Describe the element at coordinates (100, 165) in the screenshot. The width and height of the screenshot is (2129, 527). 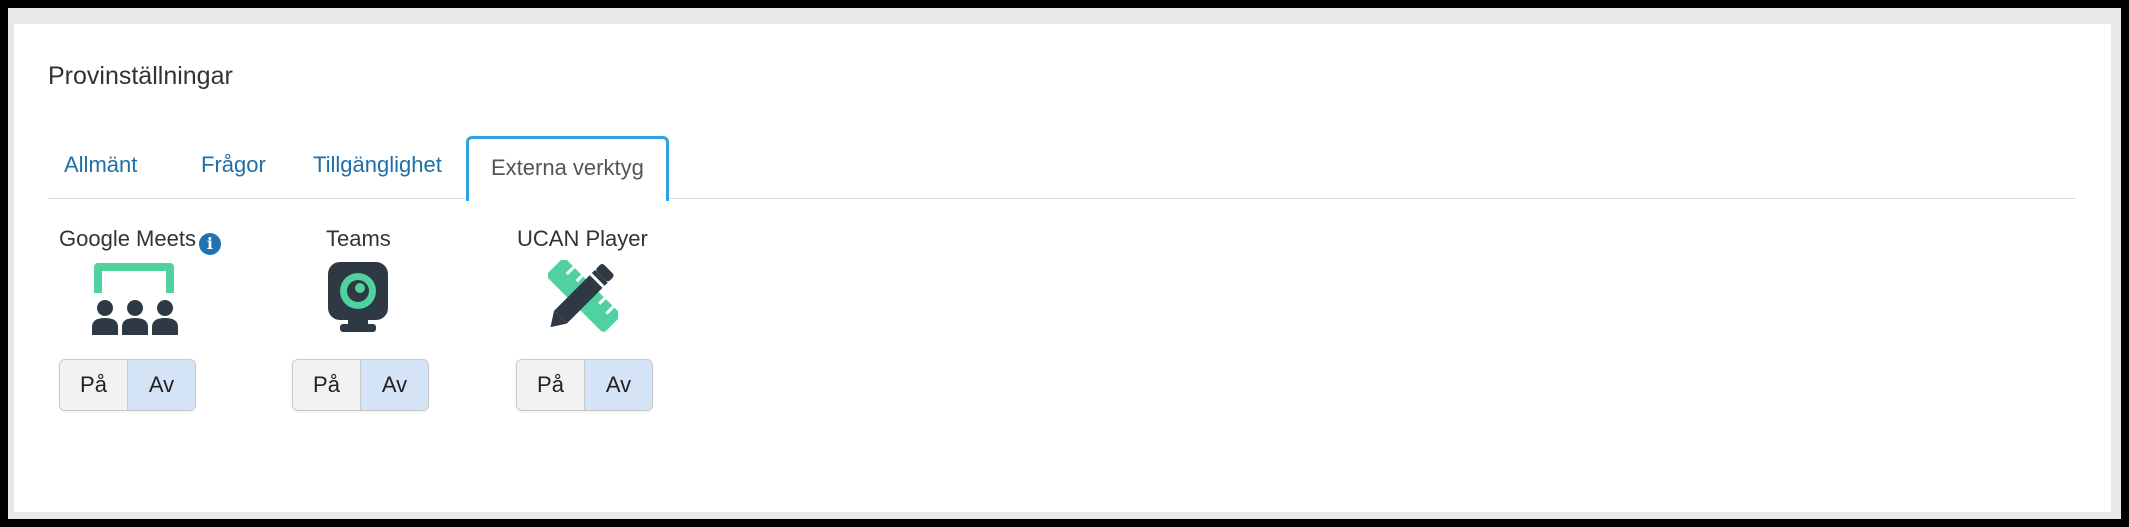
I see `tab-general: Allmänt` at that location.